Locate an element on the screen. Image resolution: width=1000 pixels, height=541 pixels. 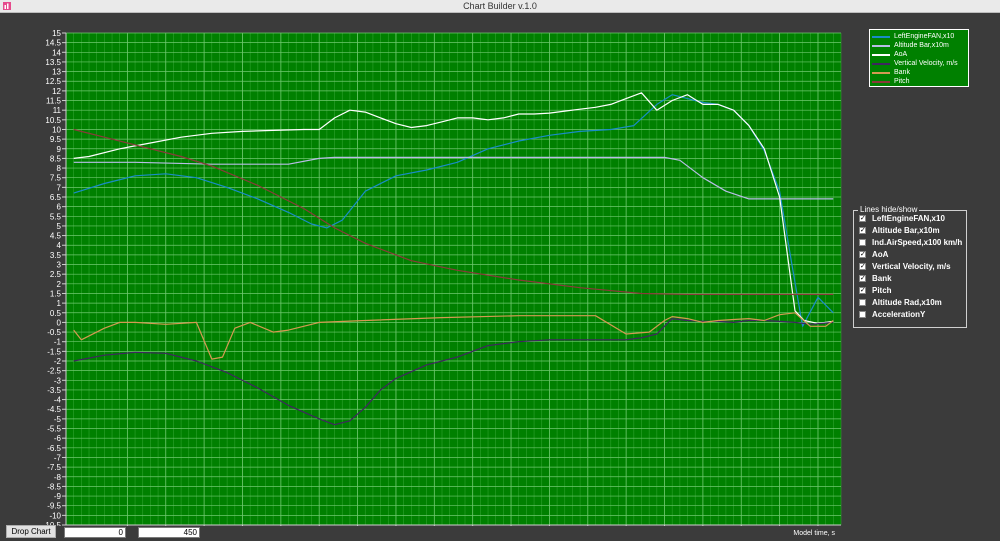
y-tick-label: -3 is located at coordinates (58, 380).